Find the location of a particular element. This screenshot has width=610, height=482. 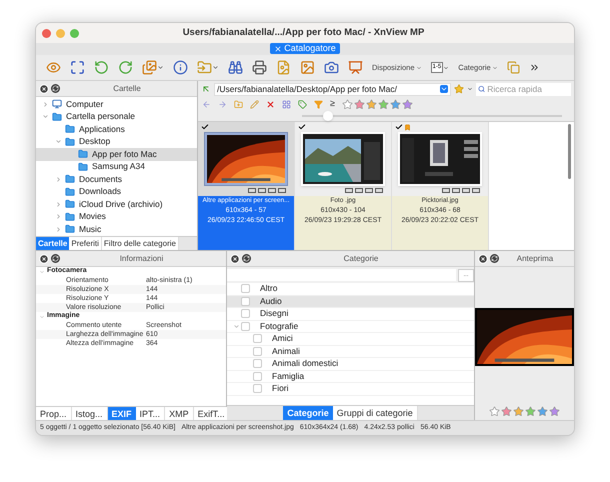

panel-tab: Gruppi di categorie is located at coordinates (375, 413).